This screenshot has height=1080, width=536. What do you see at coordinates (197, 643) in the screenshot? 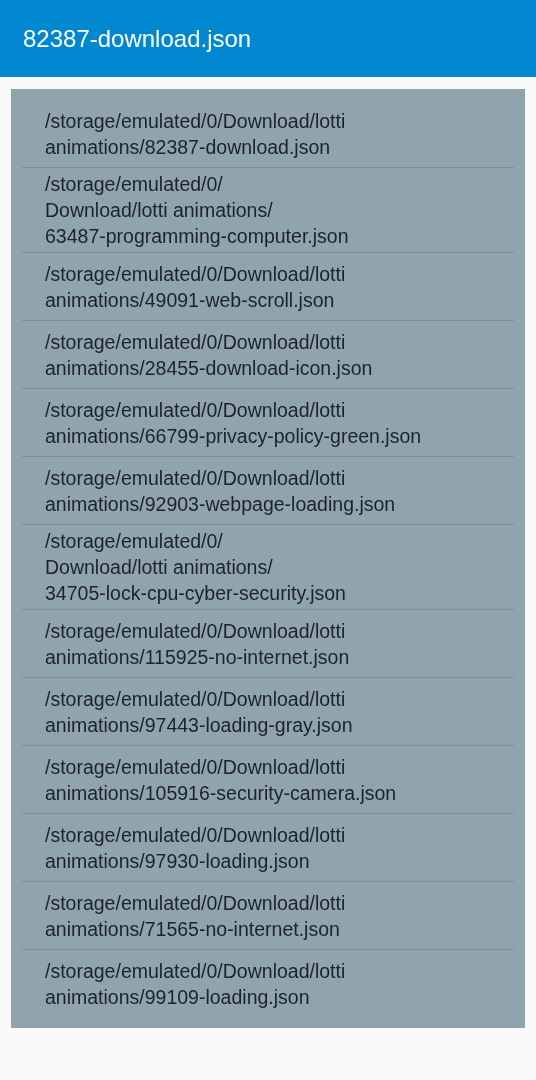
I see `file-path: /storage/emulated/0/Download/lotti animations/115925-no-internet.json` at bounding box center [197, 643].